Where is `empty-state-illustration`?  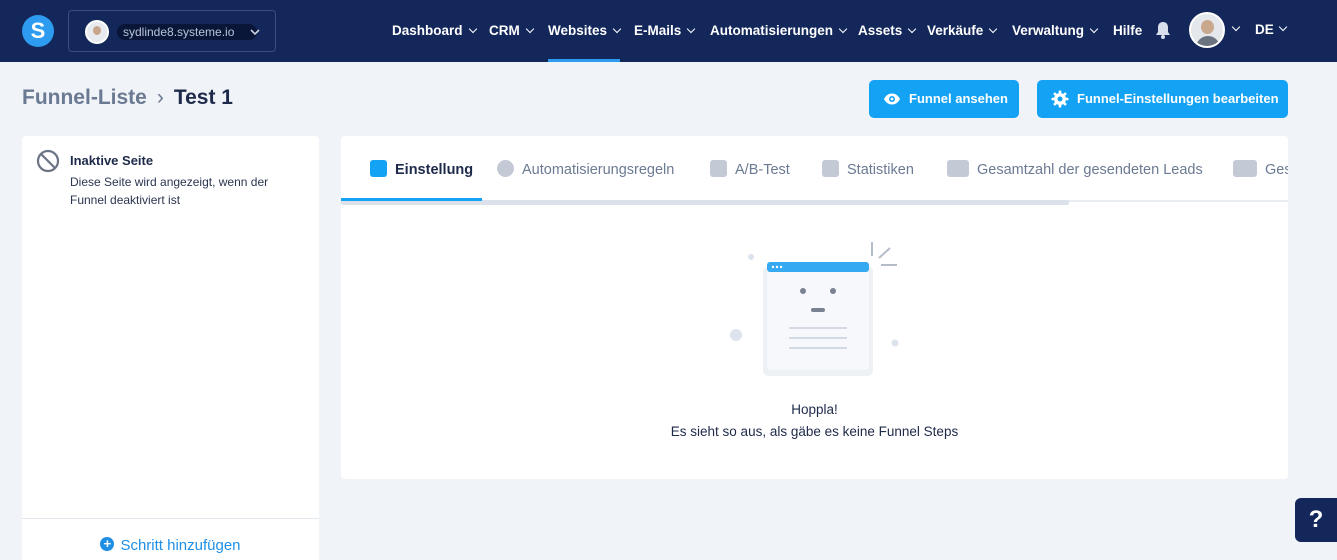
empty-state-illustration is located at coordinates (814, 309).